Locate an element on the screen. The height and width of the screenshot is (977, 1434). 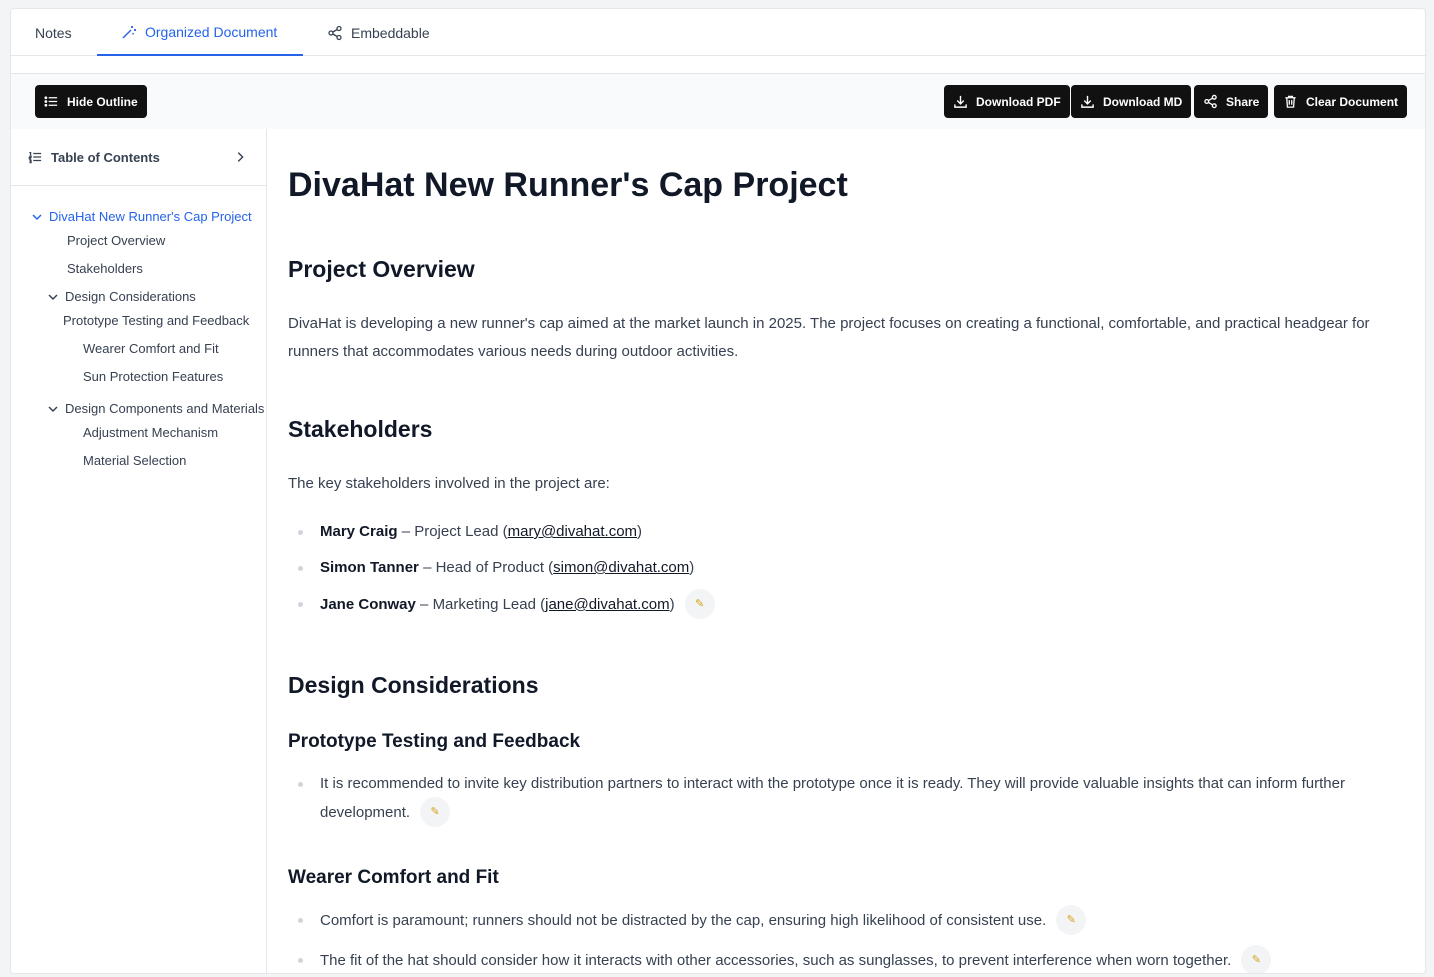
toc-item-label: Material Selection is located at coordinates (135, 460).